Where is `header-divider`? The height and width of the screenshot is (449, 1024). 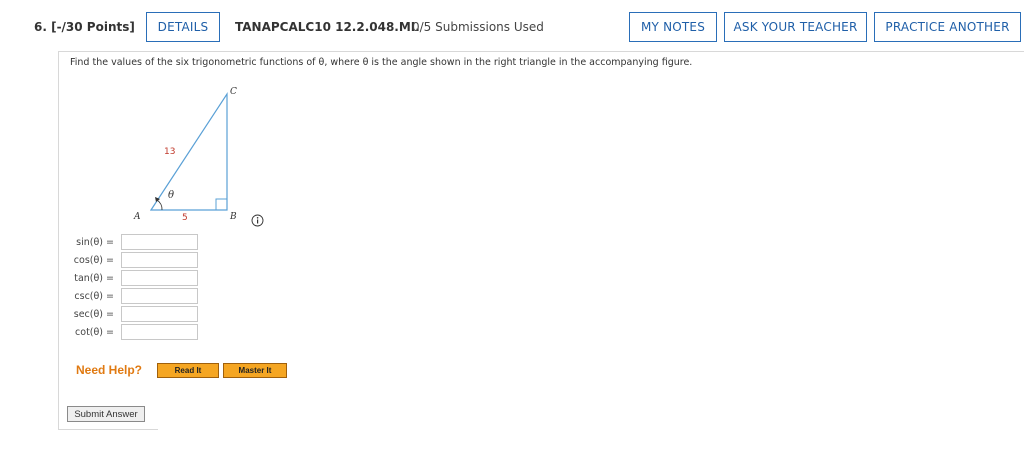 header-divider is located at coordinates (541, 51).